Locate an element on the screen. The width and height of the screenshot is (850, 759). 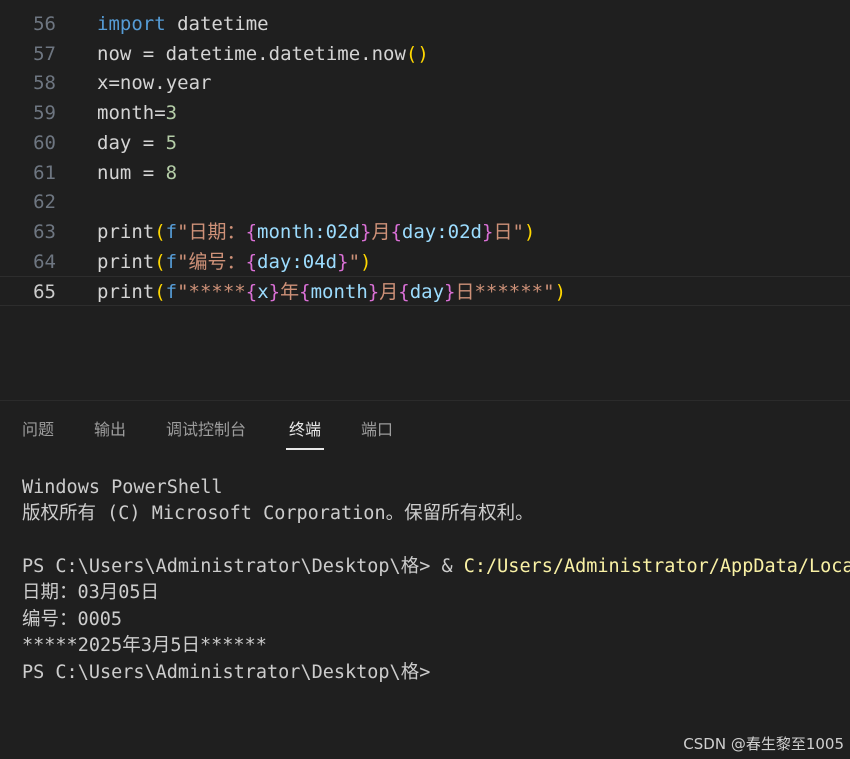
code-text: day = 5 is located at coordinates (137, 142).